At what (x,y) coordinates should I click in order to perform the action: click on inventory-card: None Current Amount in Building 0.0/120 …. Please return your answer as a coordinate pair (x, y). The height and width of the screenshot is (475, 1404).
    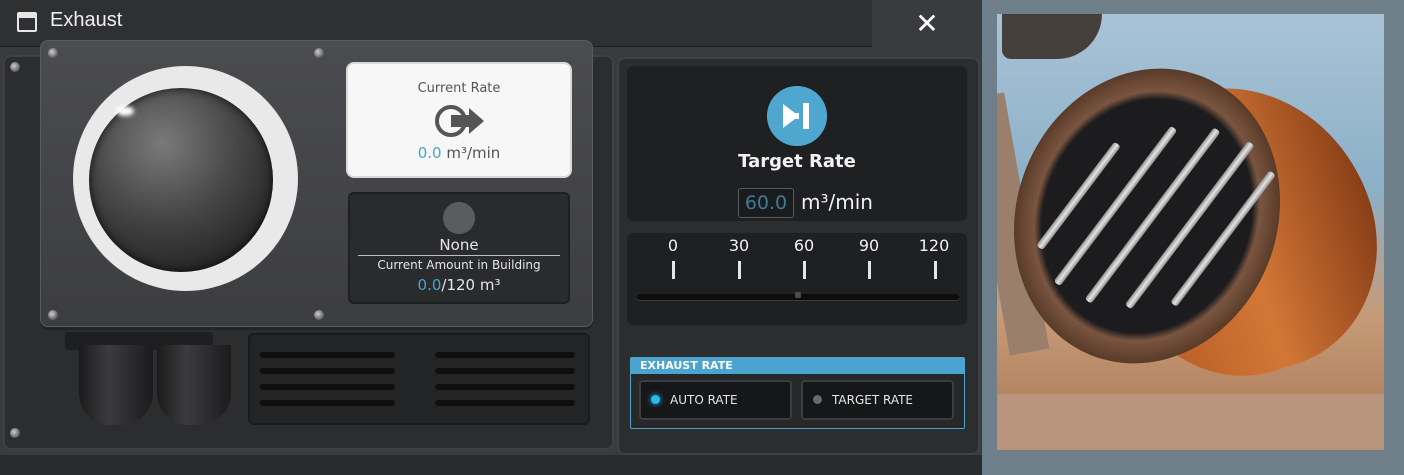
    Looking at the image, I should click on (459, 248).